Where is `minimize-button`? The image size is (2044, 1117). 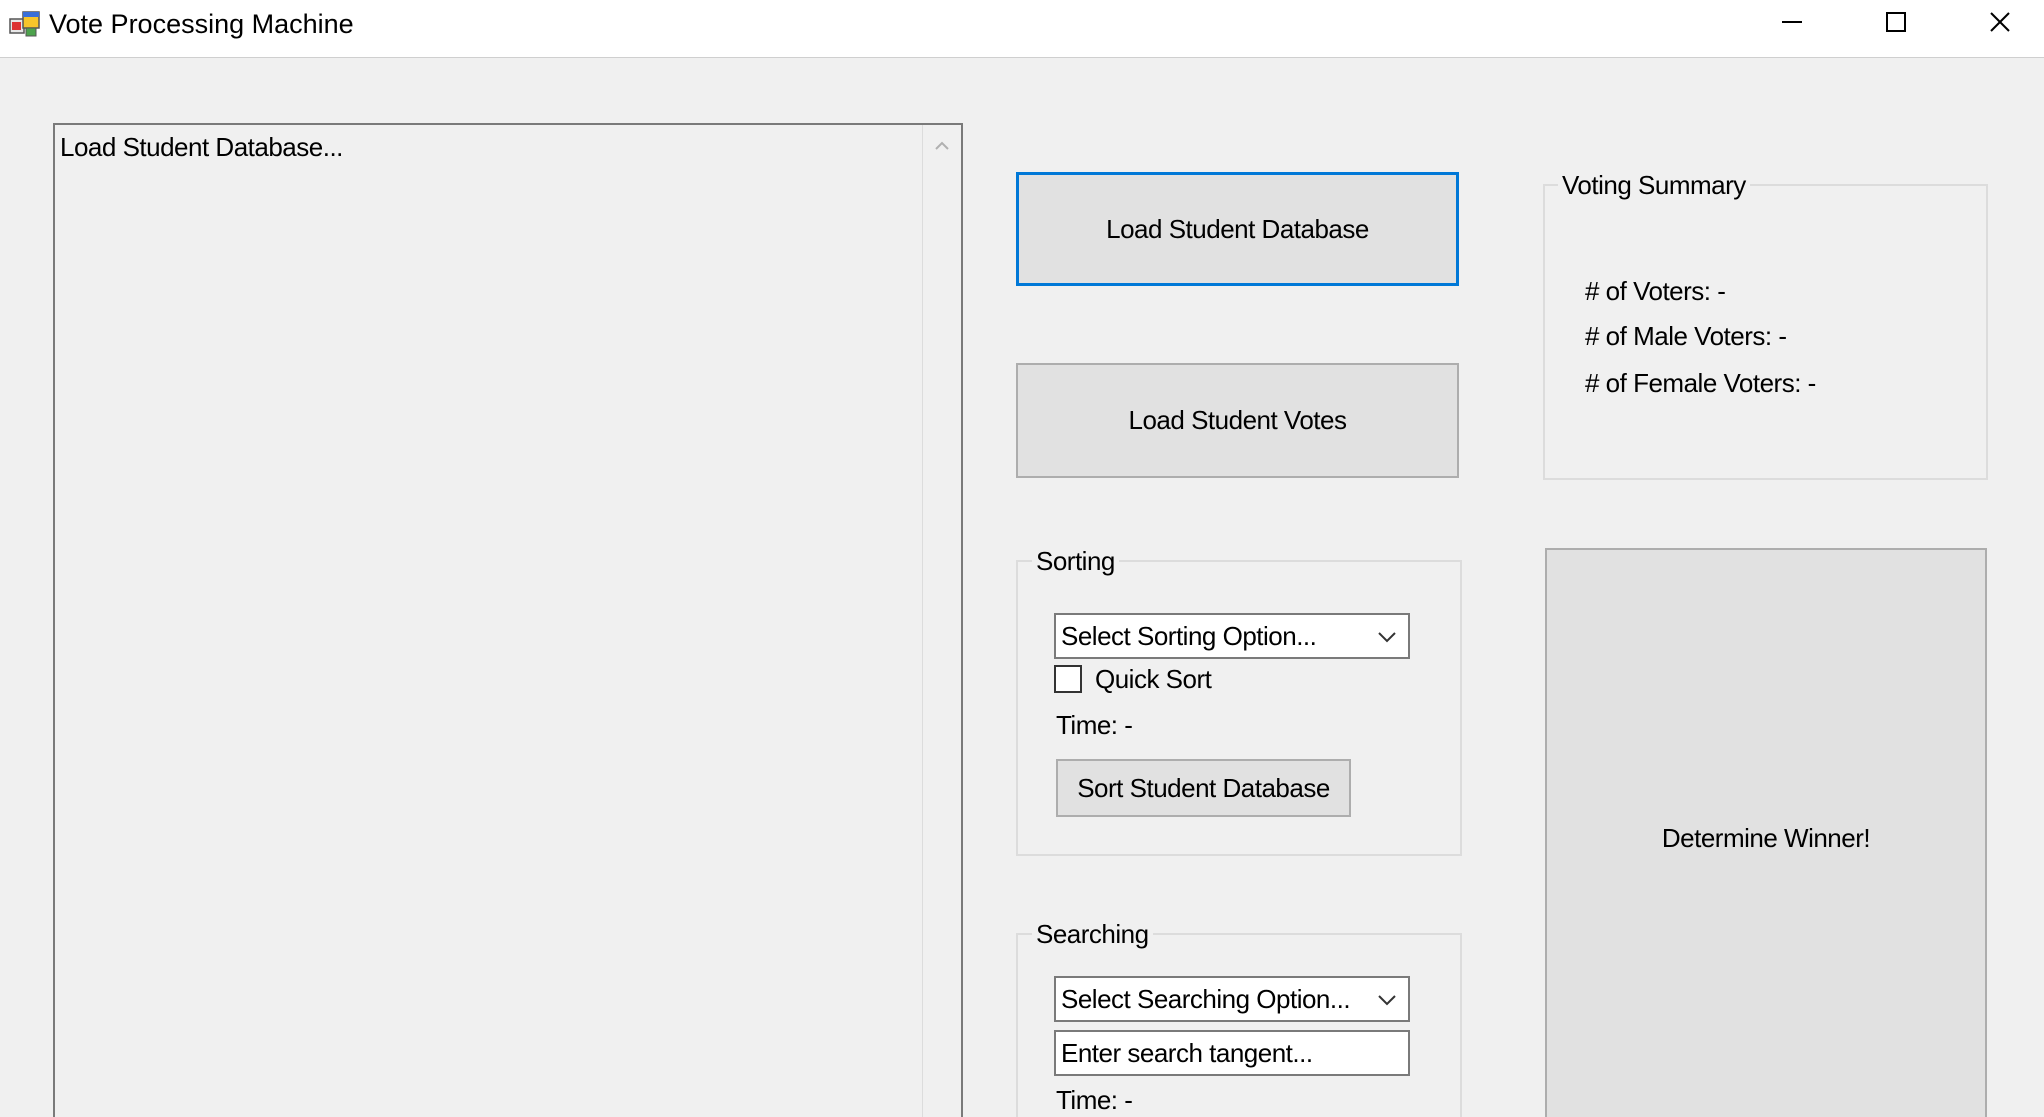 minimize-button is located at coordinates (1792, 22).